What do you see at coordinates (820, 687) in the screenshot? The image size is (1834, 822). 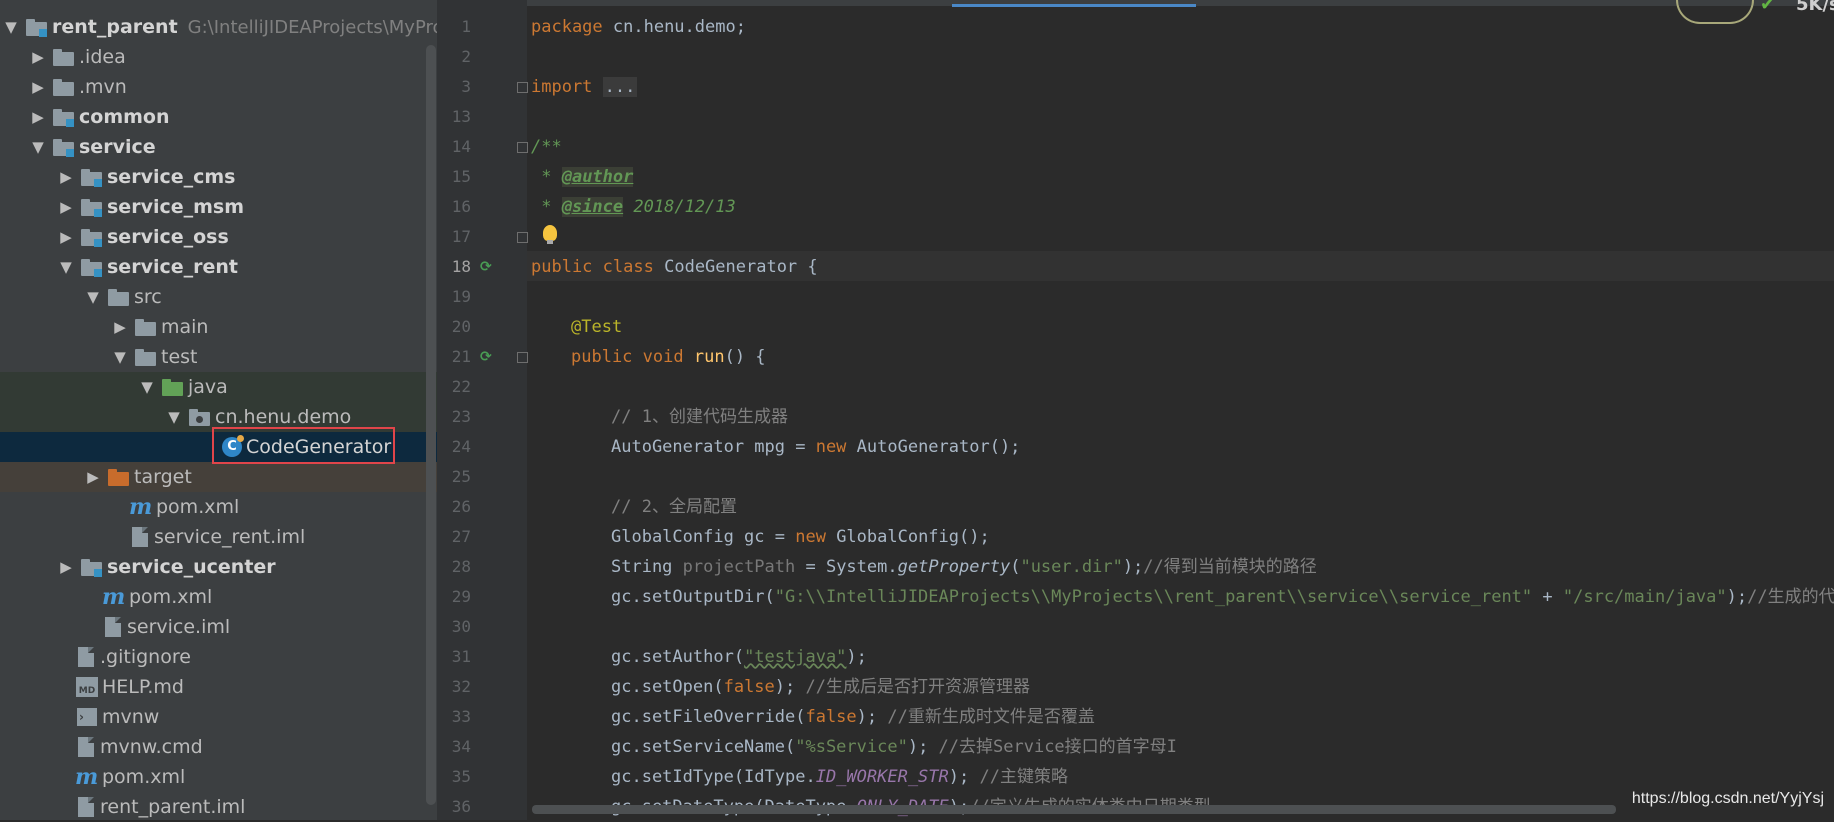 I see `code-line: gc.setOpen(false); //生成后是否打开资源管理器` at bounding box center [820, 687].